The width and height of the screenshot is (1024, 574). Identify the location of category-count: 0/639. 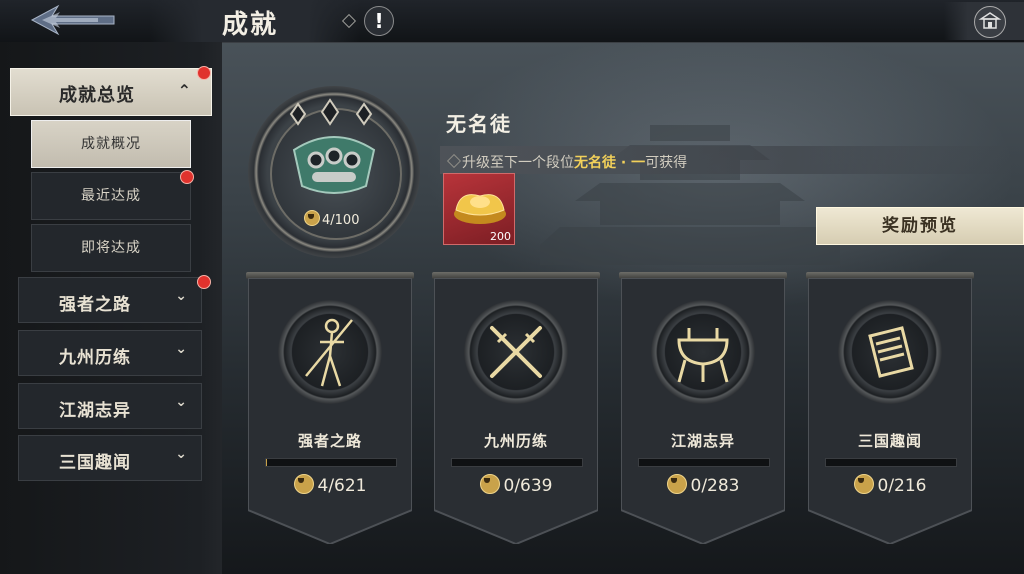
(516, 485).